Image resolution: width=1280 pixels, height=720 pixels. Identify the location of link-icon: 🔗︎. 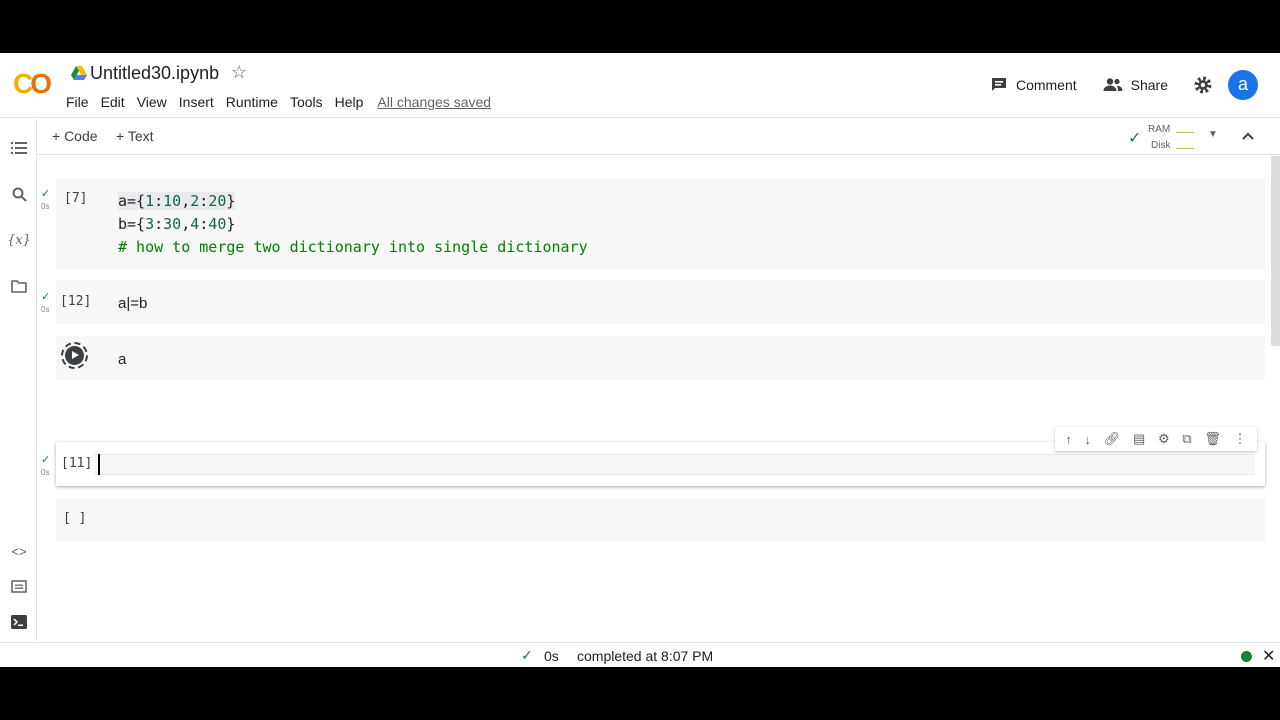
(1112, 439).